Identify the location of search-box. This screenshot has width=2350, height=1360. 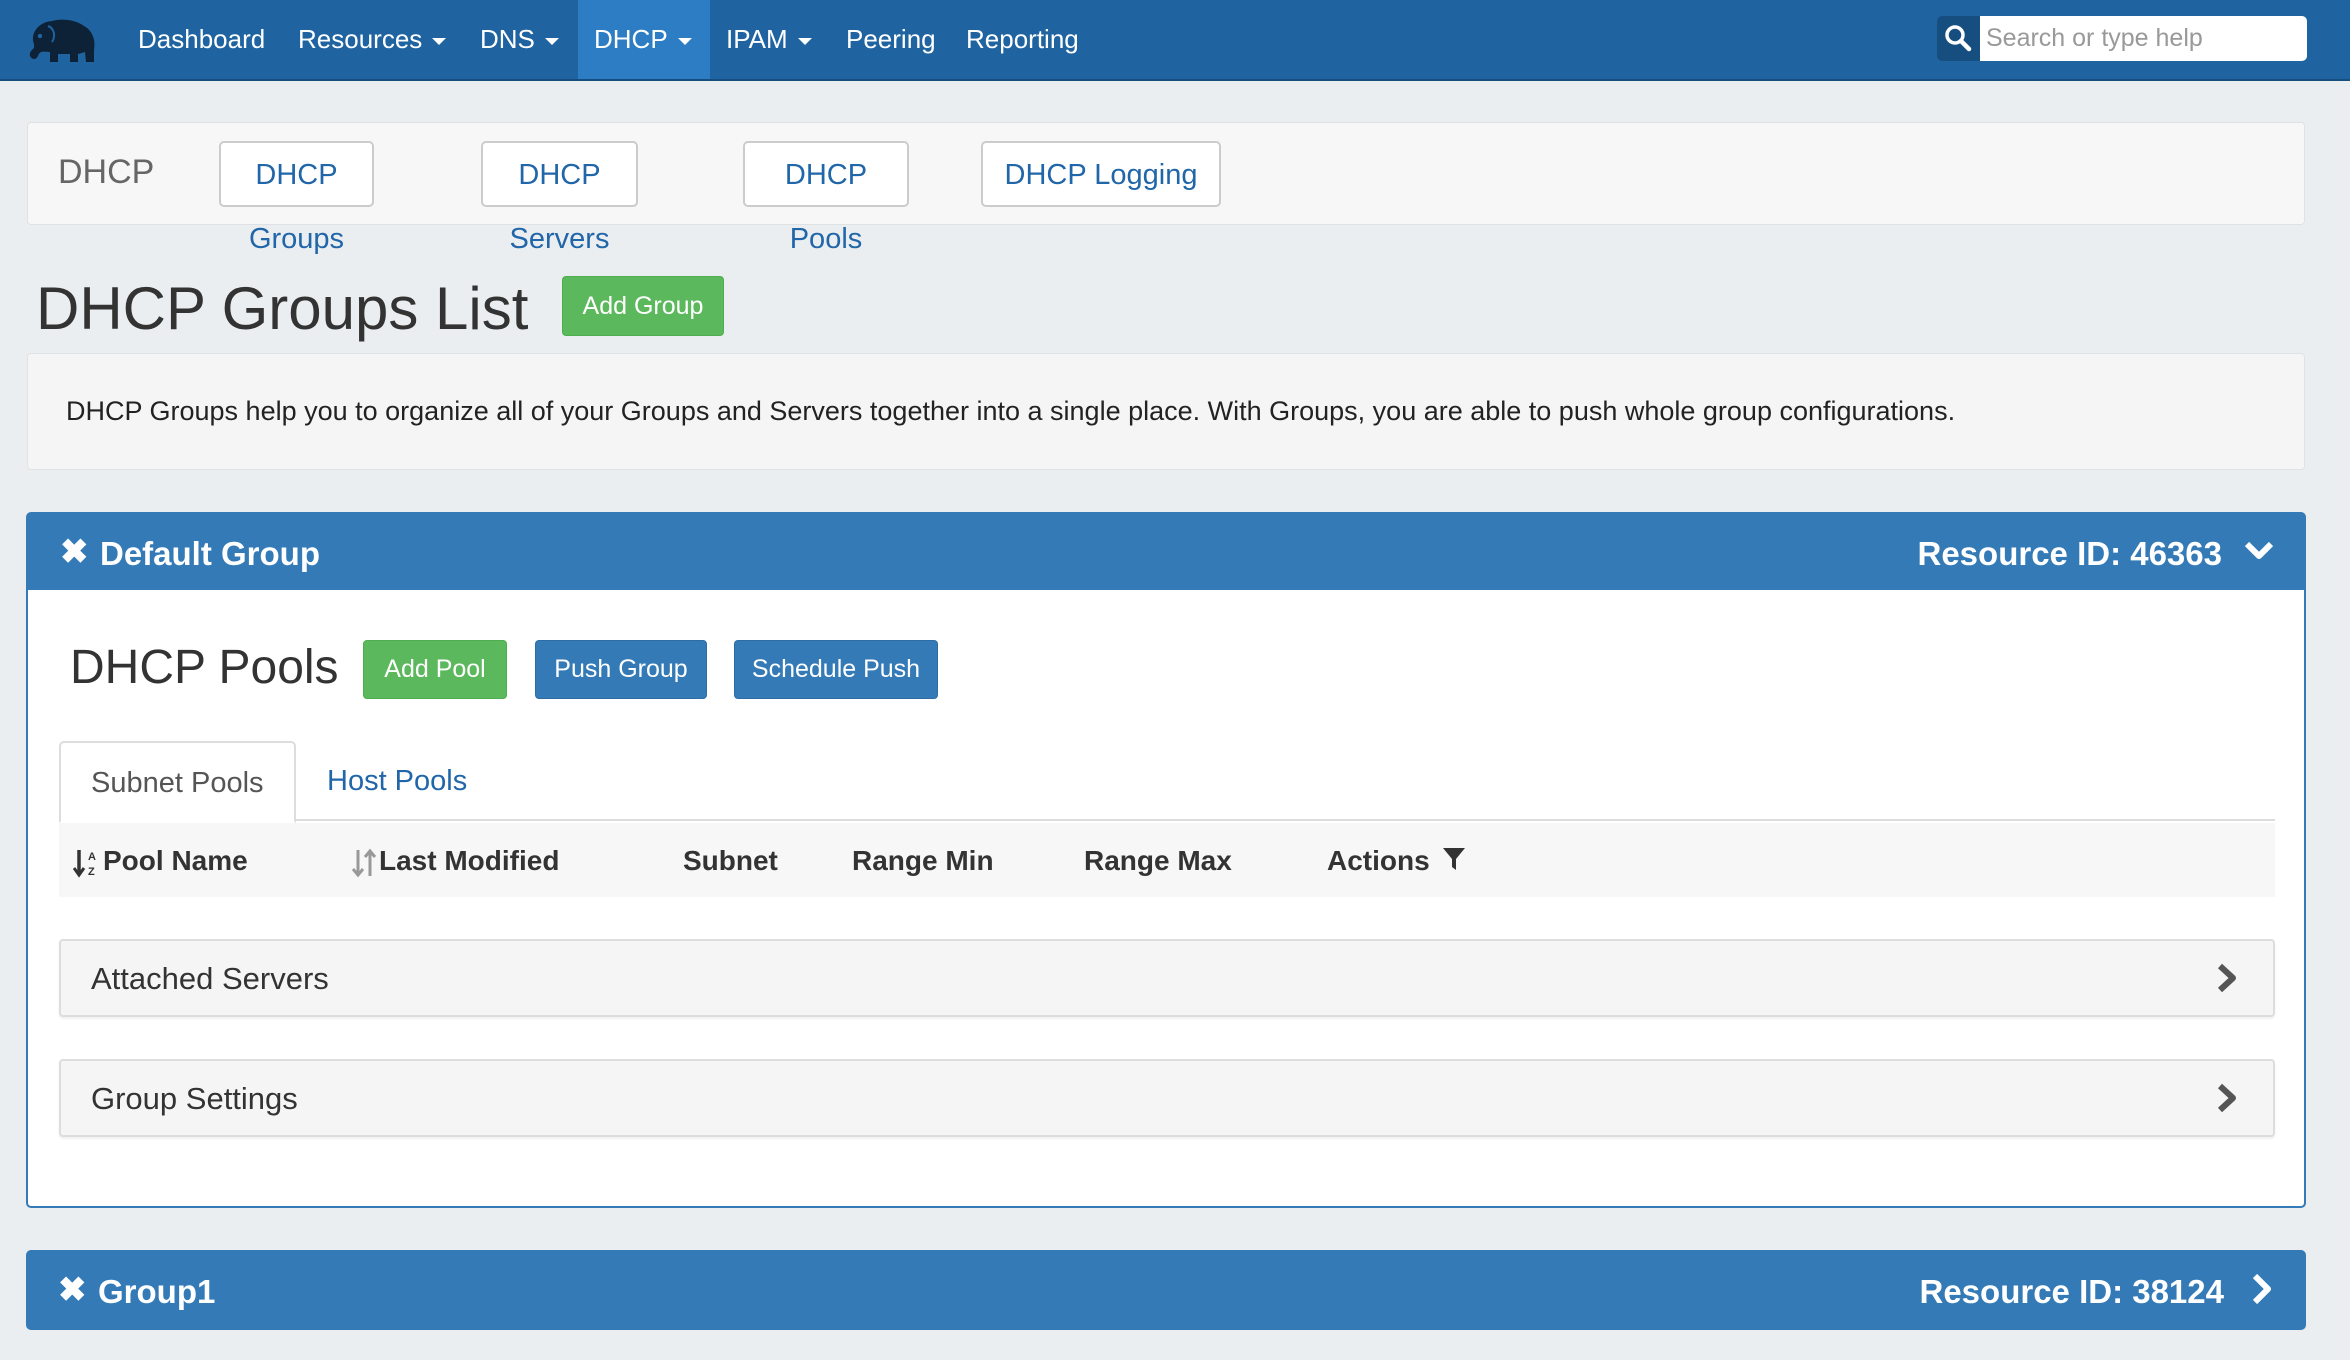
(2122, 38).